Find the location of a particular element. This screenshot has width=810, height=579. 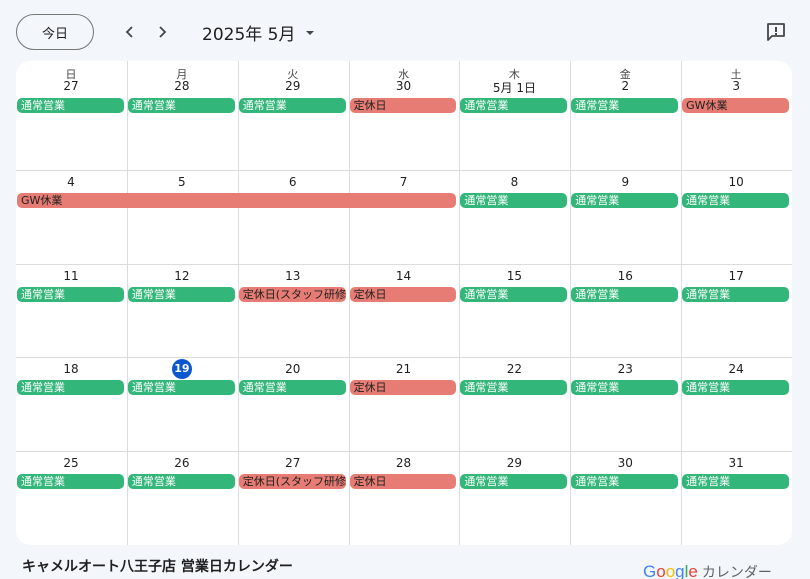

chevron-left-icon is located at coordinates (129, 32).